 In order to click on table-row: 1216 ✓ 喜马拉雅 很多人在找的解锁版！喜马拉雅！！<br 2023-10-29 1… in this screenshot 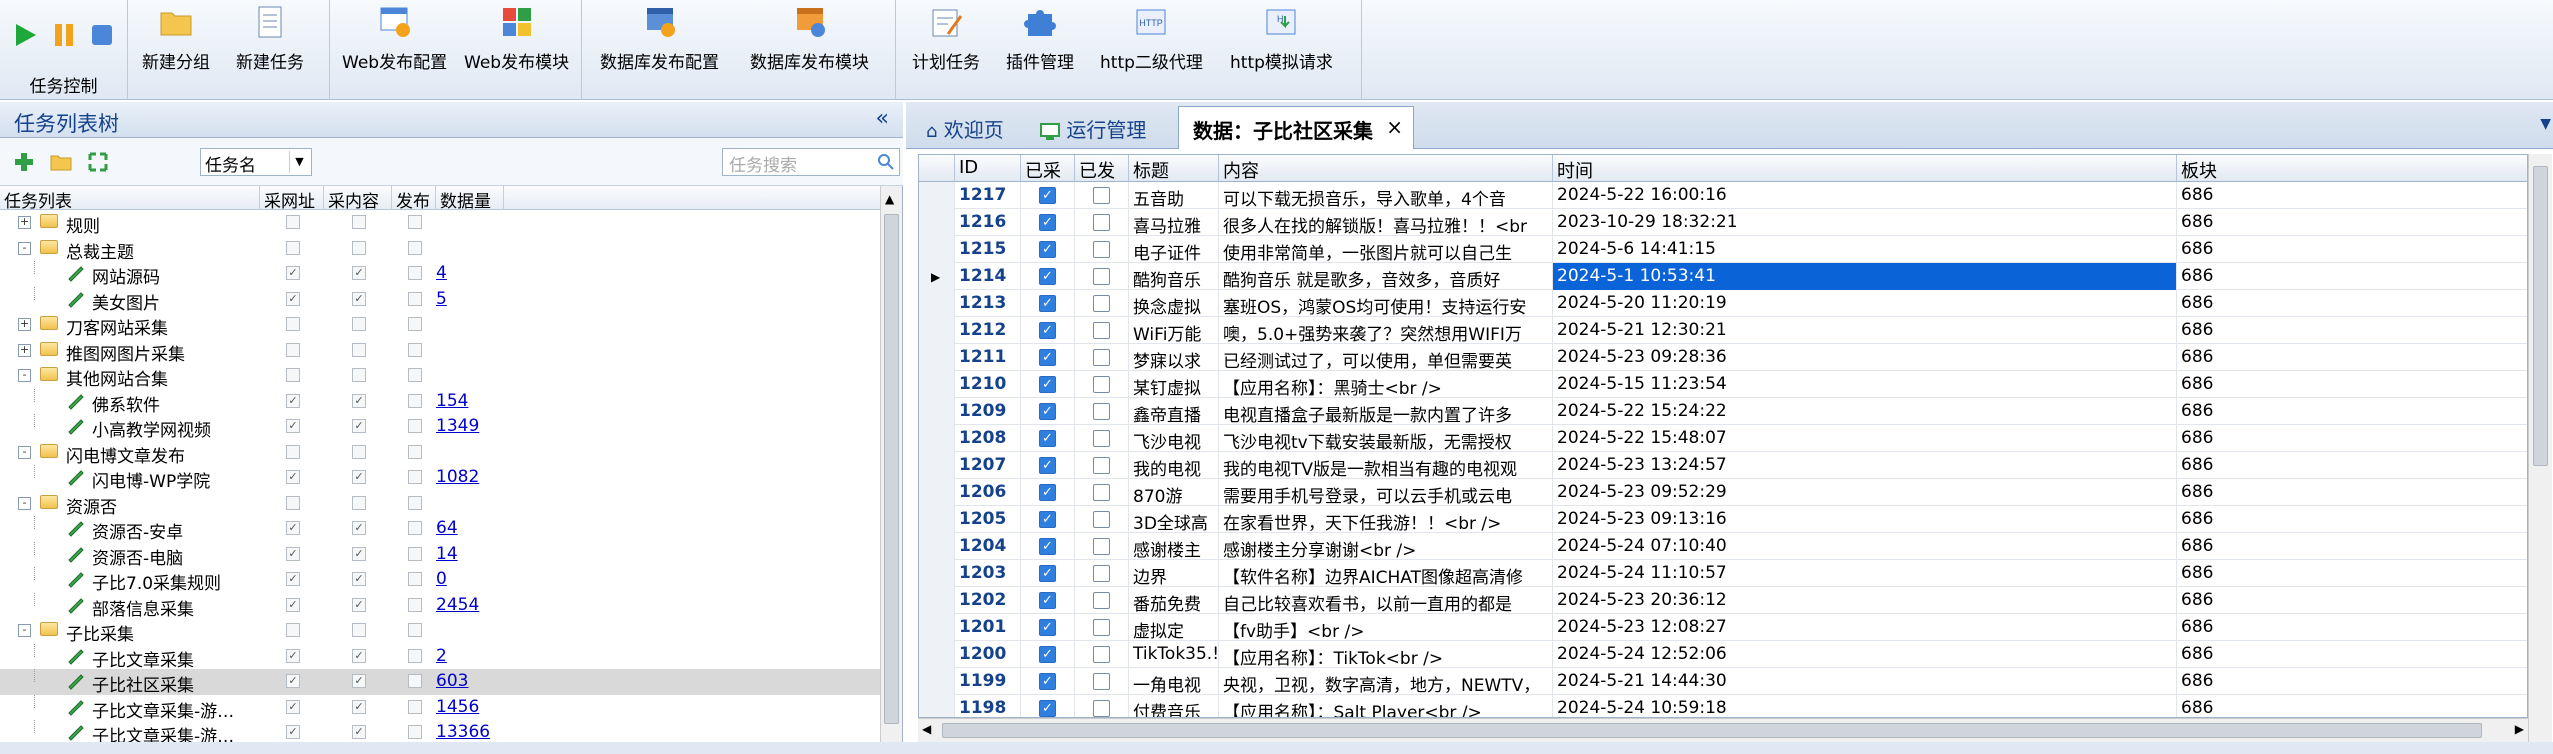, I will do `click(1723, 222)`.